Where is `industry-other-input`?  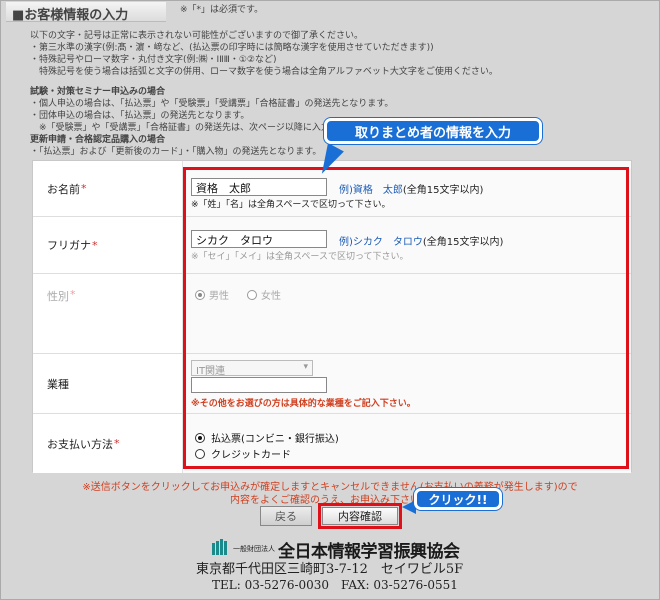 industry-other-input is located at coordinates (259, 385).